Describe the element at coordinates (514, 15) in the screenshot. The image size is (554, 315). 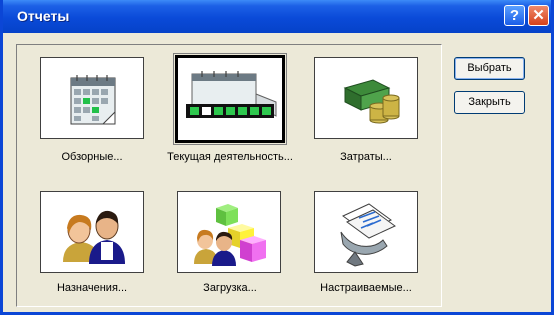
I see `help-button: ?` at that location.